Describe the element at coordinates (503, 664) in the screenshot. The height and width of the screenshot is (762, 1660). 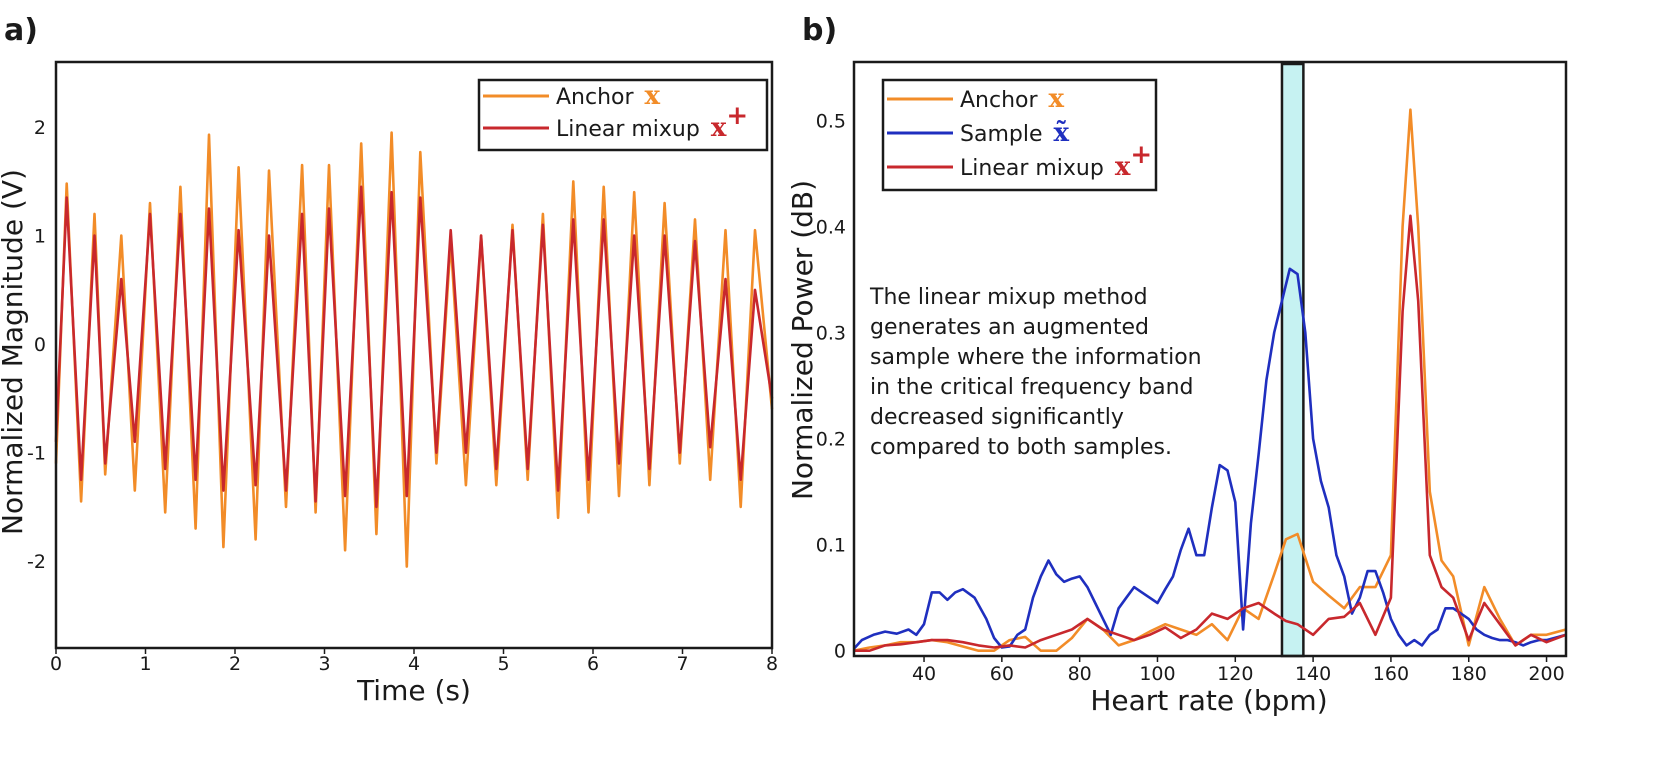
I see `panel-a-x-tick-label: 5` at that location.